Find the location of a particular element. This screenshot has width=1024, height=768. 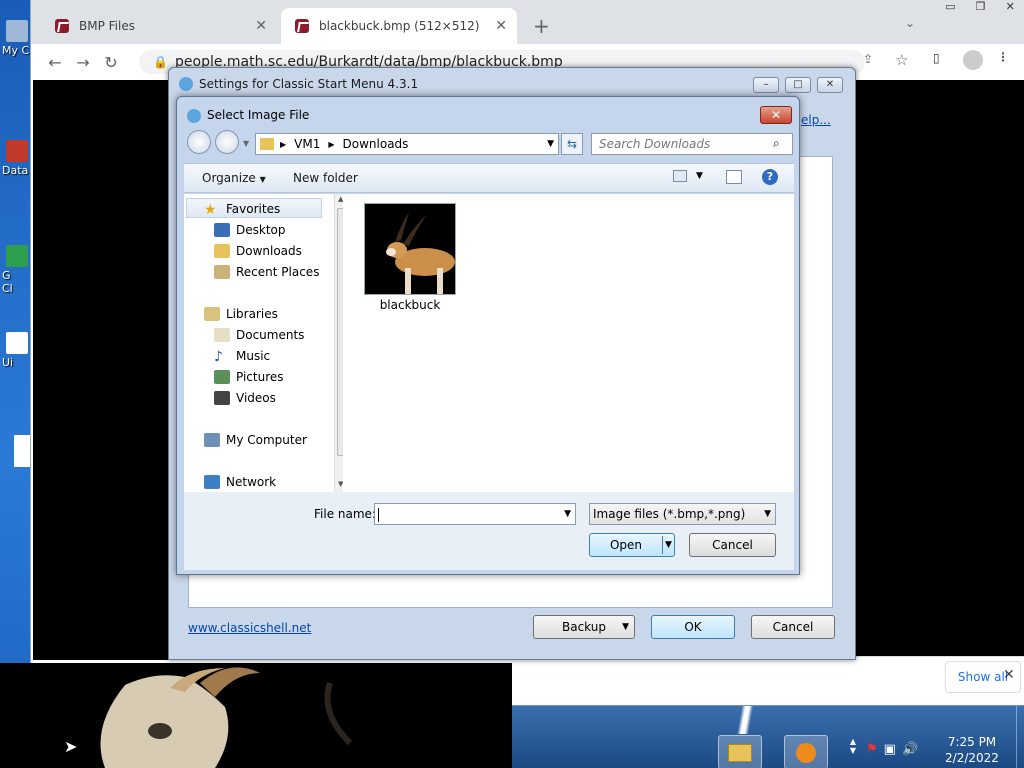

volume-icon: 🔊 is located at coordinates (913, 749).